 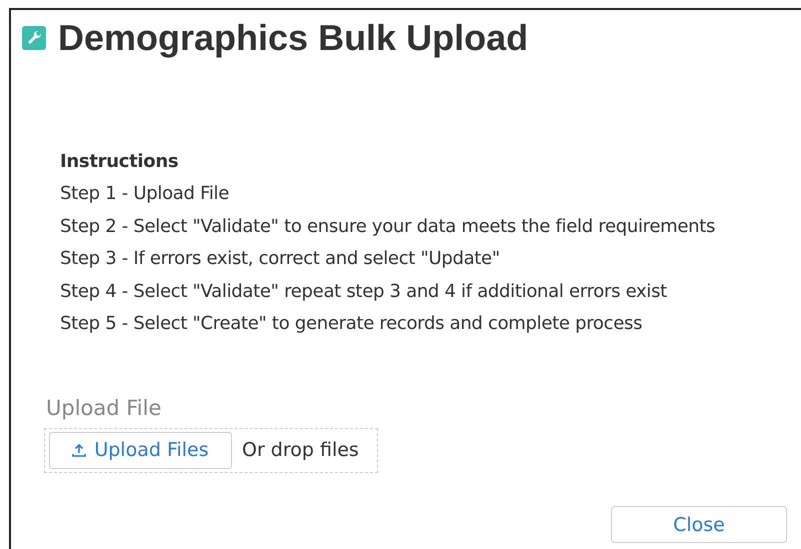 What do you see at coordinates (79, 450) in the screenshot?
I see `upload-icon` at bounding box center [79, 450].